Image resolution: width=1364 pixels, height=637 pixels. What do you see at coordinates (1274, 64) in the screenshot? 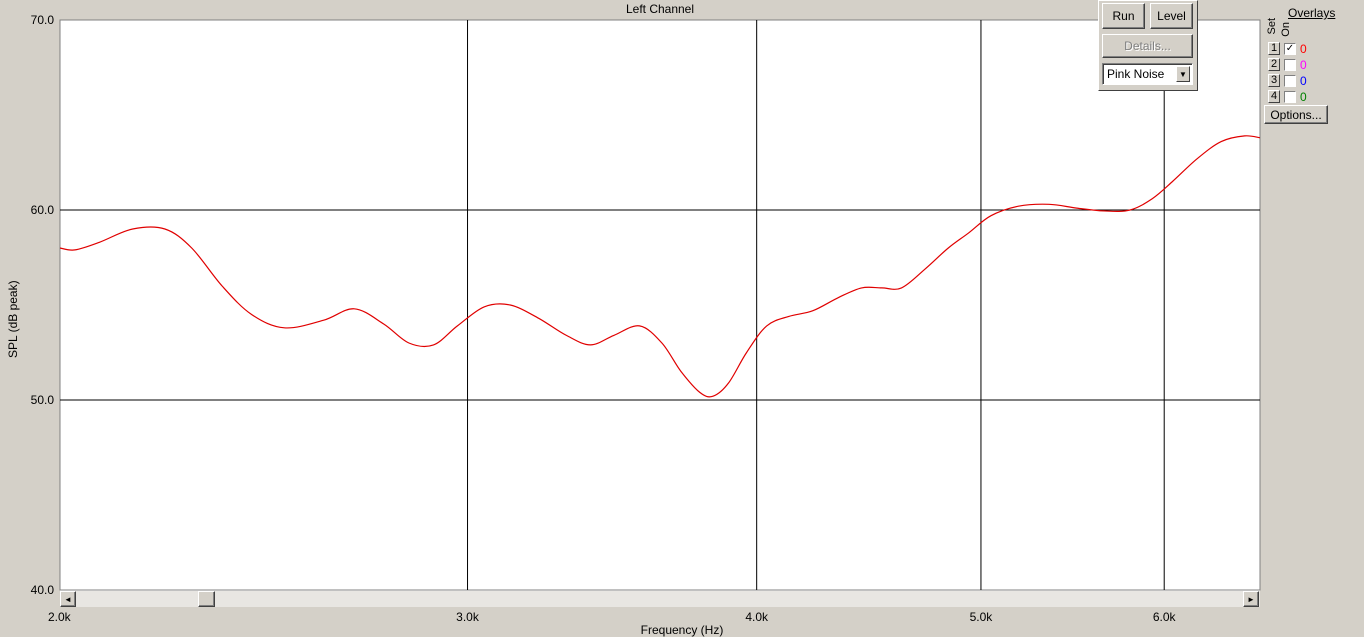
I see `overlay-set-button-2: 2` at bounding box center [1274, 64].